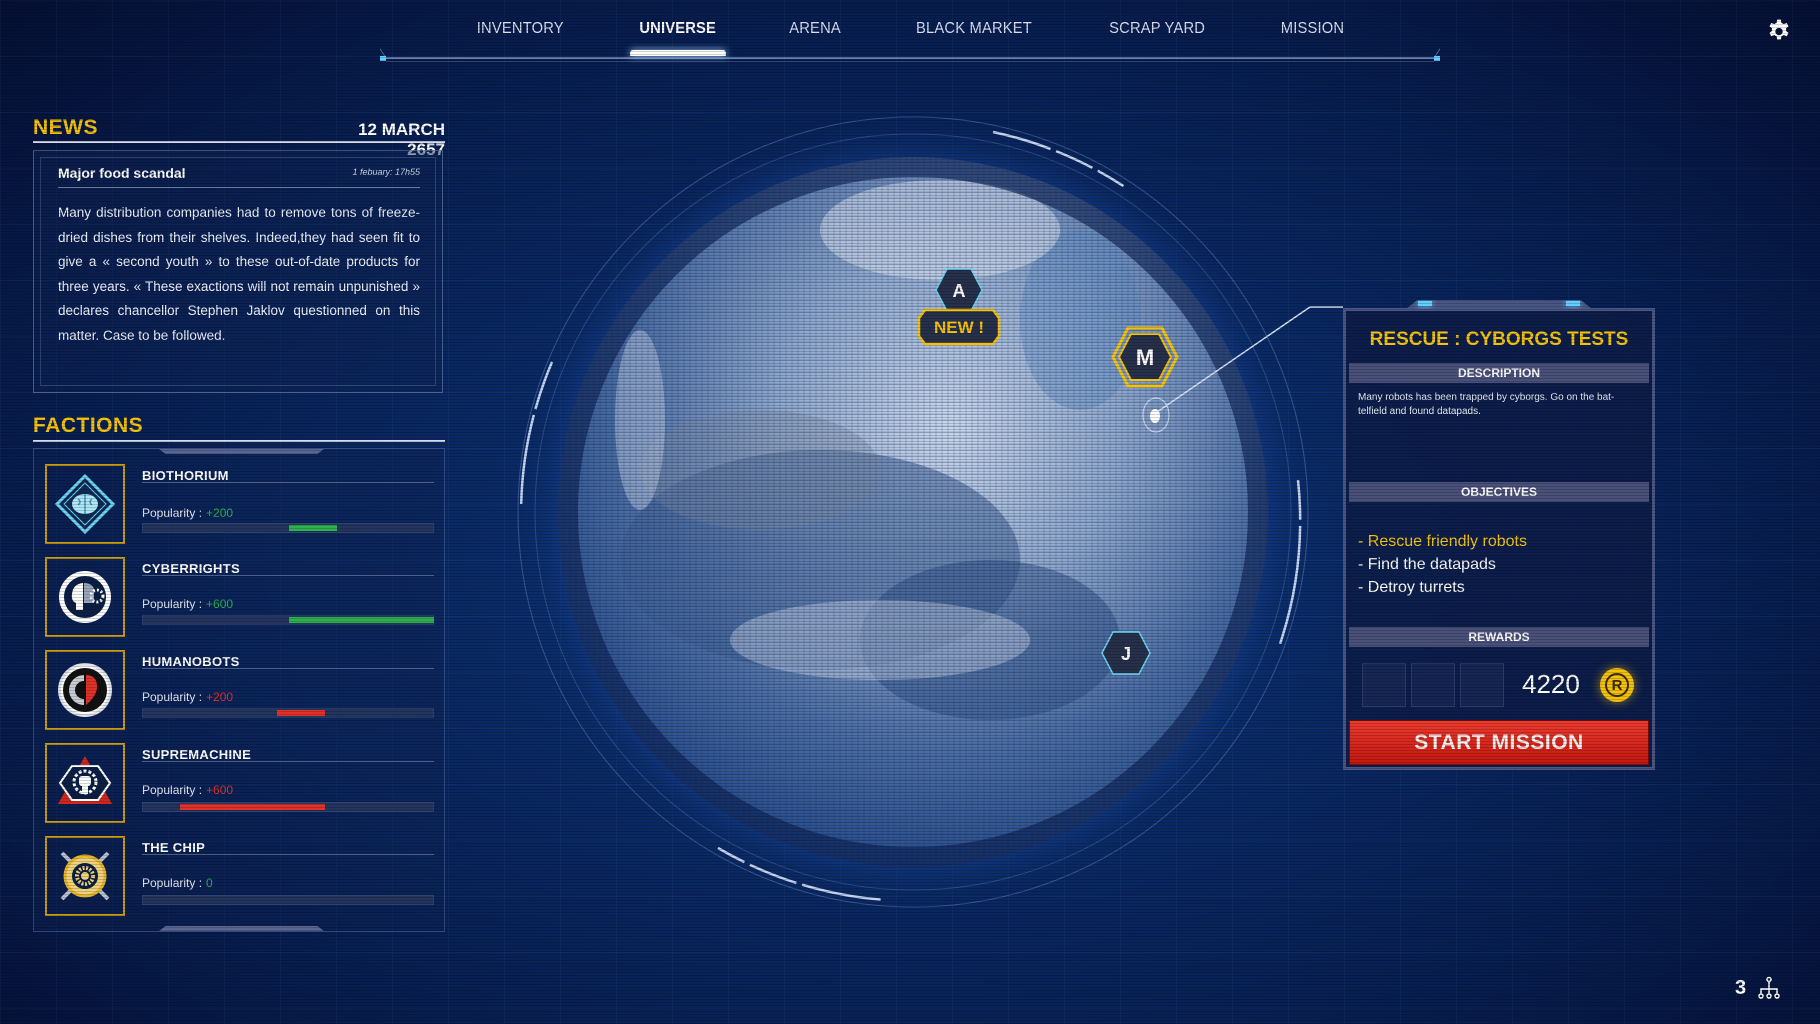 This screenshot has width=1820, height=1024. Describe the element at coordinates (1769, 988) in the screenshot. I see `hierarchy-icon` at that location.